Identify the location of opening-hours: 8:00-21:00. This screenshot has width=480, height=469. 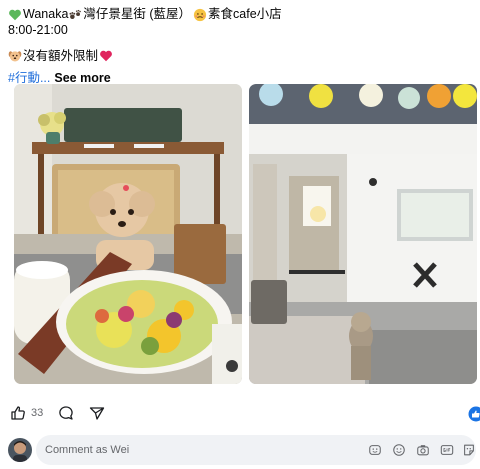
(240, 30).